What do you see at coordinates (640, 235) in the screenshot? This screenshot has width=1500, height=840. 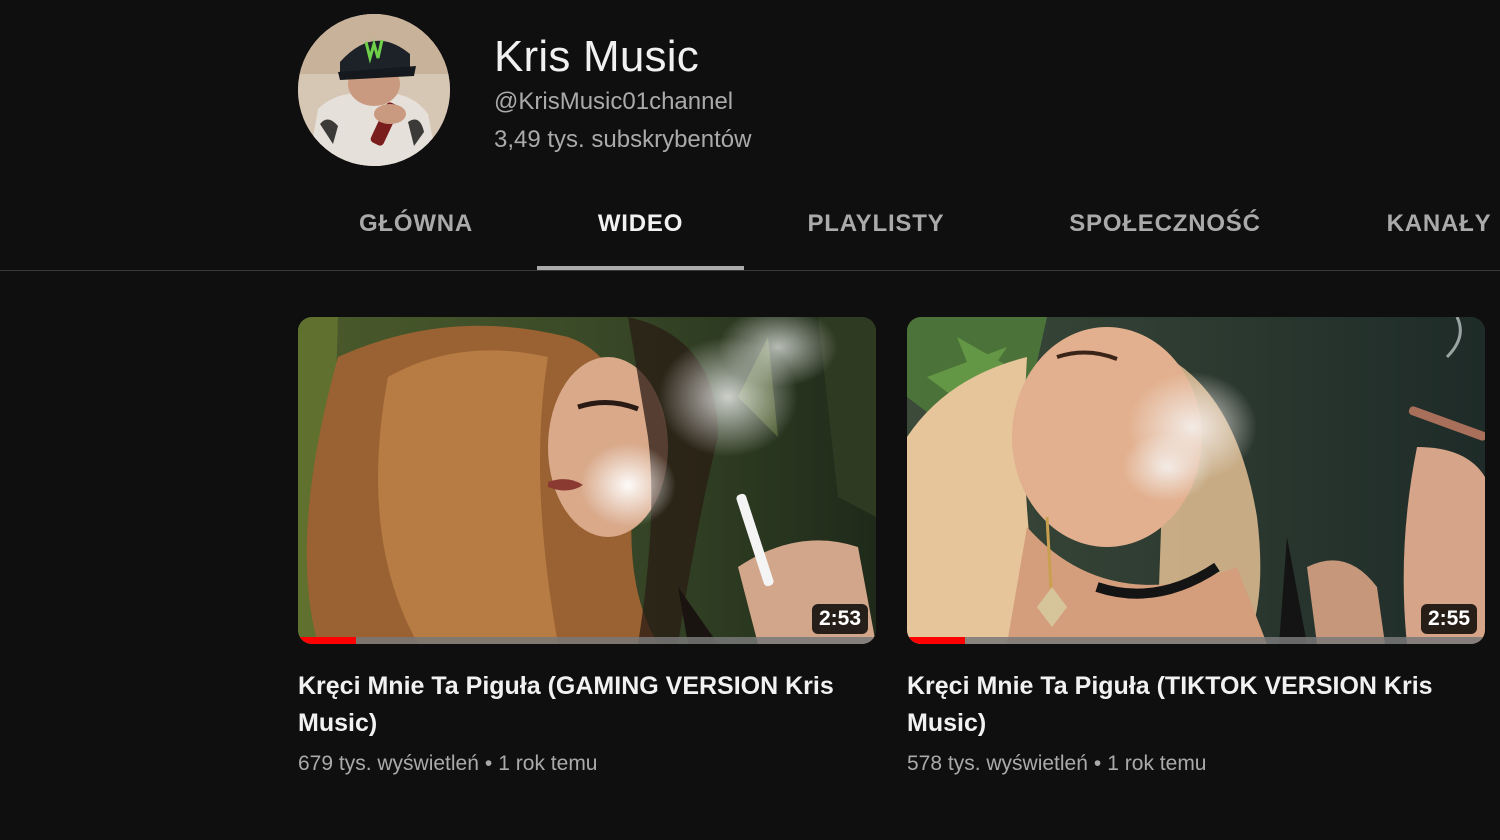 I see `tab-videos: WIDEO` at bounding box center [640, 235].